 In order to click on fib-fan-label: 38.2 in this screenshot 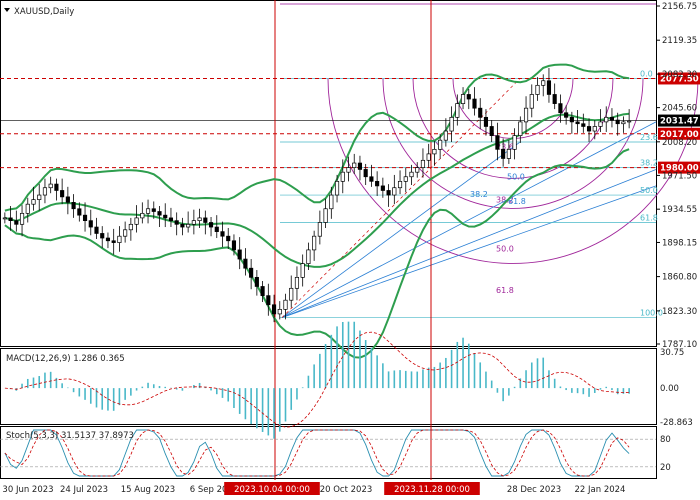, I will do `click(479, 194)`.